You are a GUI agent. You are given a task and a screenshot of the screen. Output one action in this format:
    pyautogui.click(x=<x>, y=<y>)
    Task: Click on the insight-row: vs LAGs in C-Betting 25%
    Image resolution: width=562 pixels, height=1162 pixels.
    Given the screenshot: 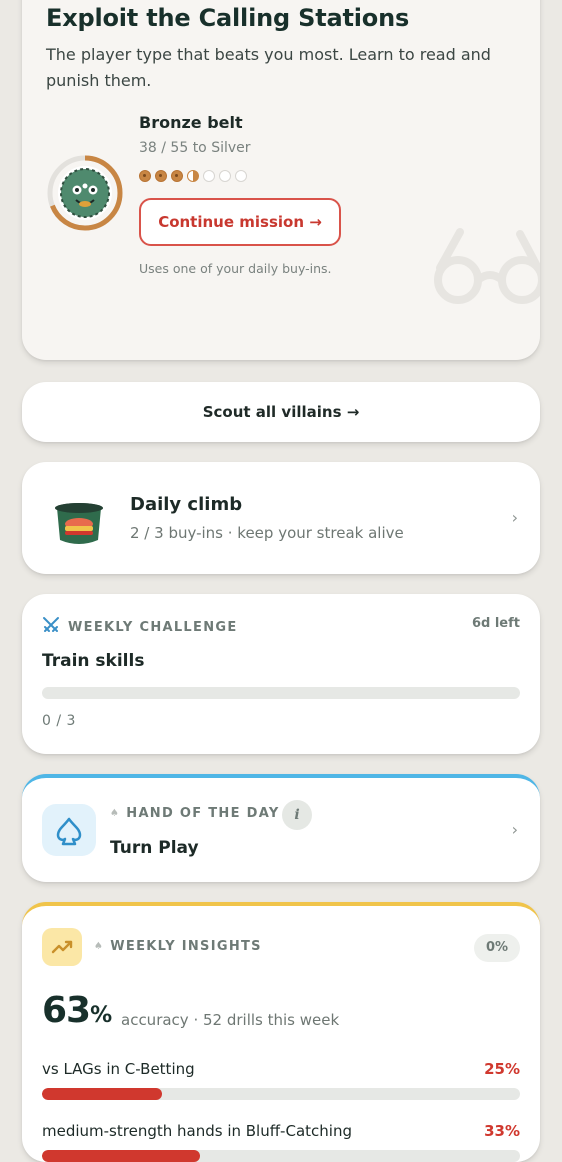 What is the action you would take?
    pyautogui.click(x=281, y=1069)
    